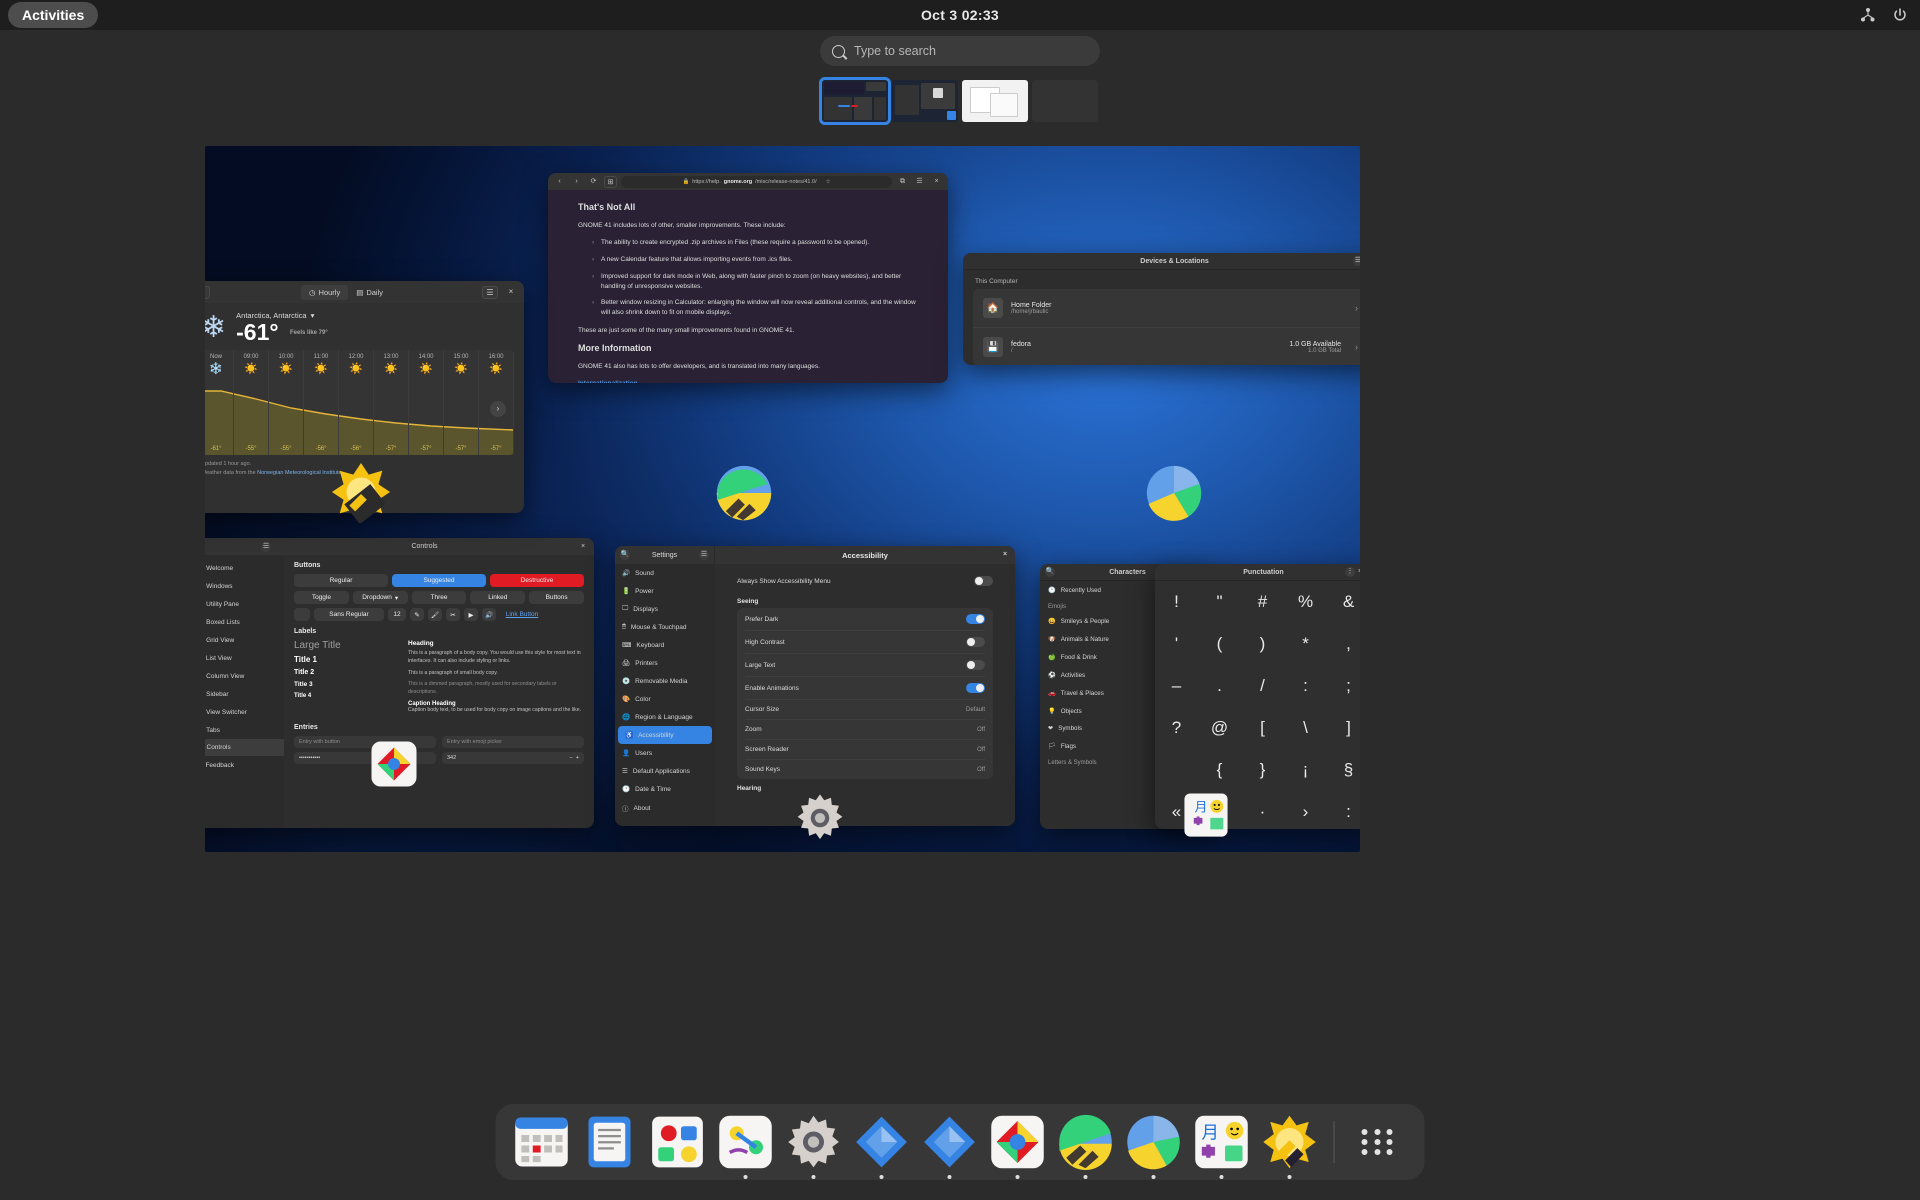  I want to click on workspace-thumbnails, so click(958, 101).